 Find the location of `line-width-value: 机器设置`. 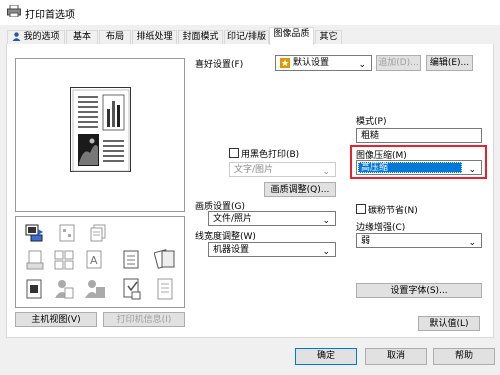

line-width-value: 机器设置 is located at coordinates (231, 250).